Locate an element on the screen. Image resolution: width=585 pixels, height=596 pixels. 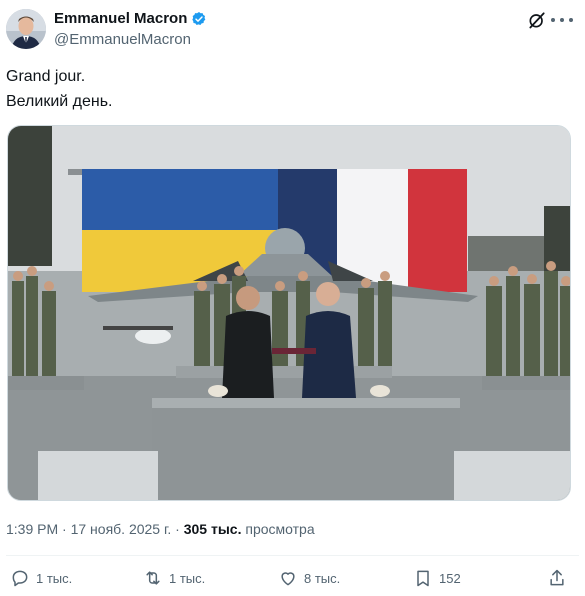
reply-button: 1 тыс. is located at coordinates (41, 578).